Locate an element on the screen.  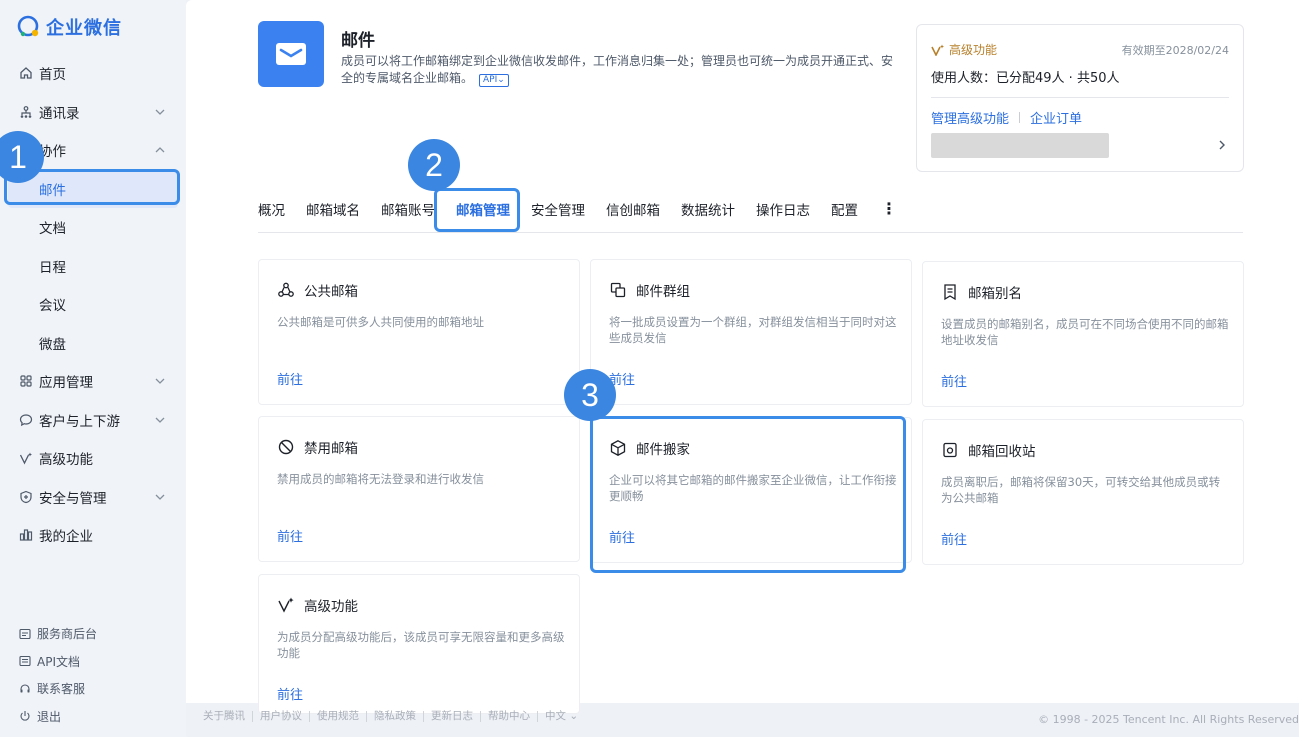
org-chart-icon is located at coordinates (26, 112).